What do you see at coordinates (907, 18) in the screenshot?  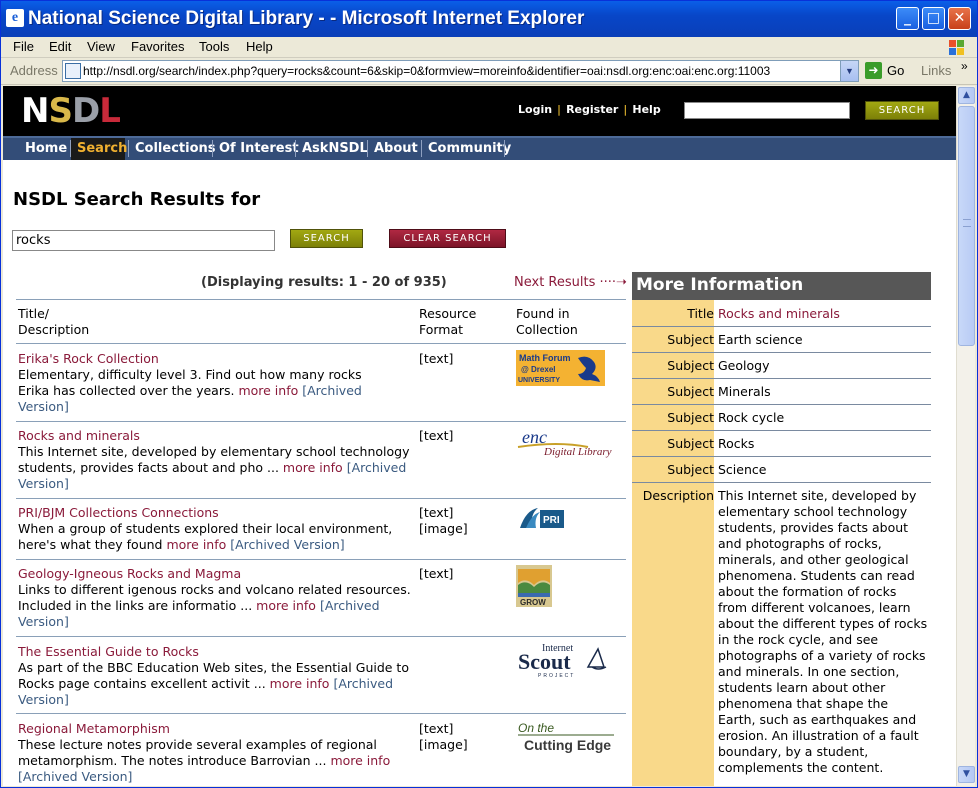 I see `minimize-button: _` at bounding box center [907, 18].